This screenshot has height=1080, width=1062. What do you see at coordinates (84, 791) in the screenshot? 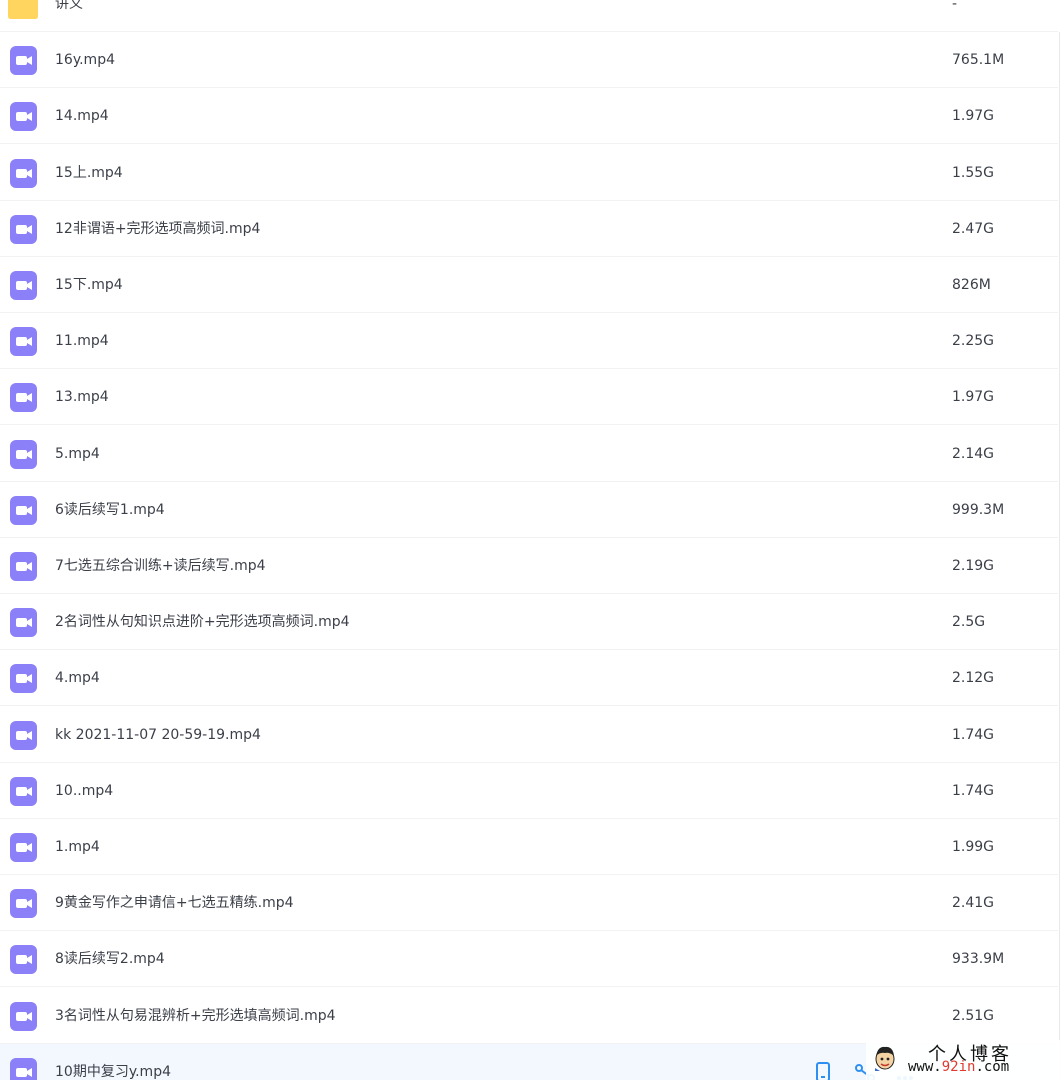
I see `file-name: 10..mp4` at bounding box center [84, 791].